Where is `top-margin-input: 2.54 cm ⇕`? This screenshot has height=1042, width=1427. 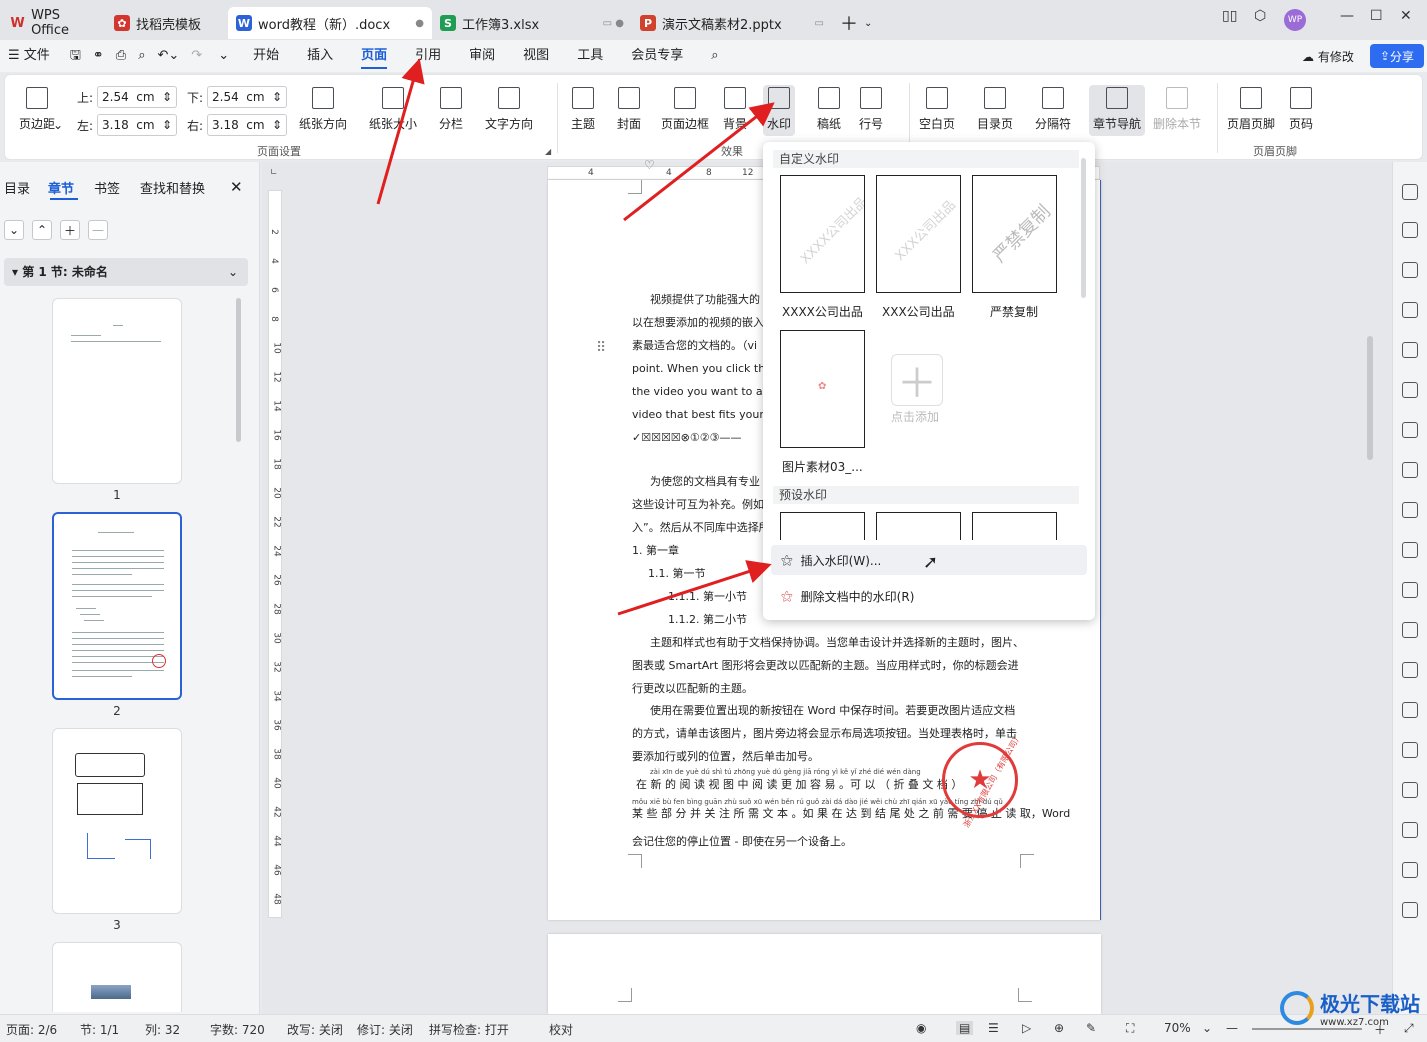
top-margin-input: 2.54 cm ⇕ is located at coordinates (137, 97).